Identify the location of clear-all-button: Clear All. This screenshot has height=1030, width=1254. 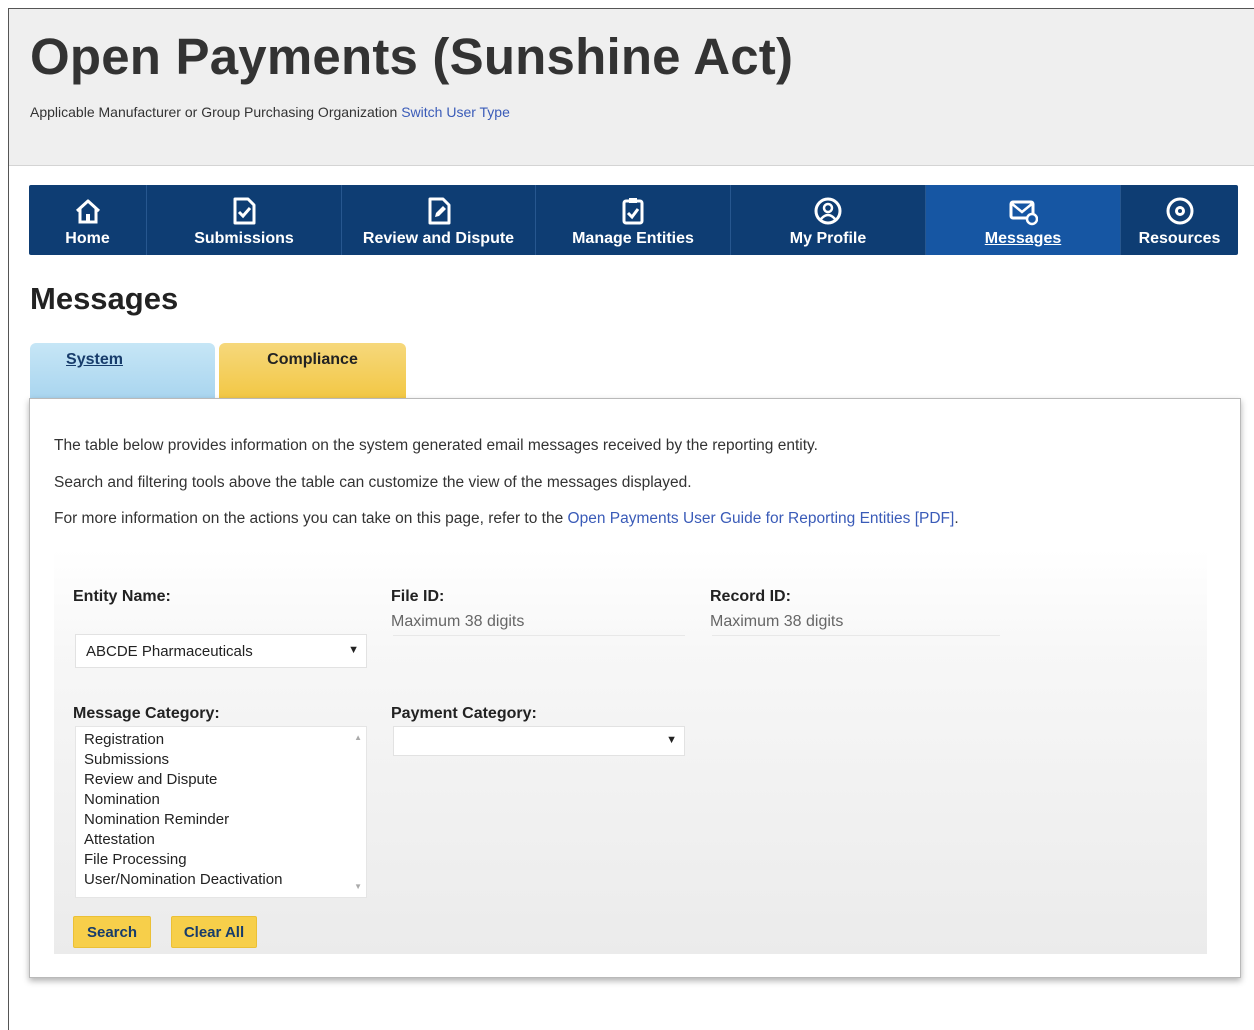
(214, 932).